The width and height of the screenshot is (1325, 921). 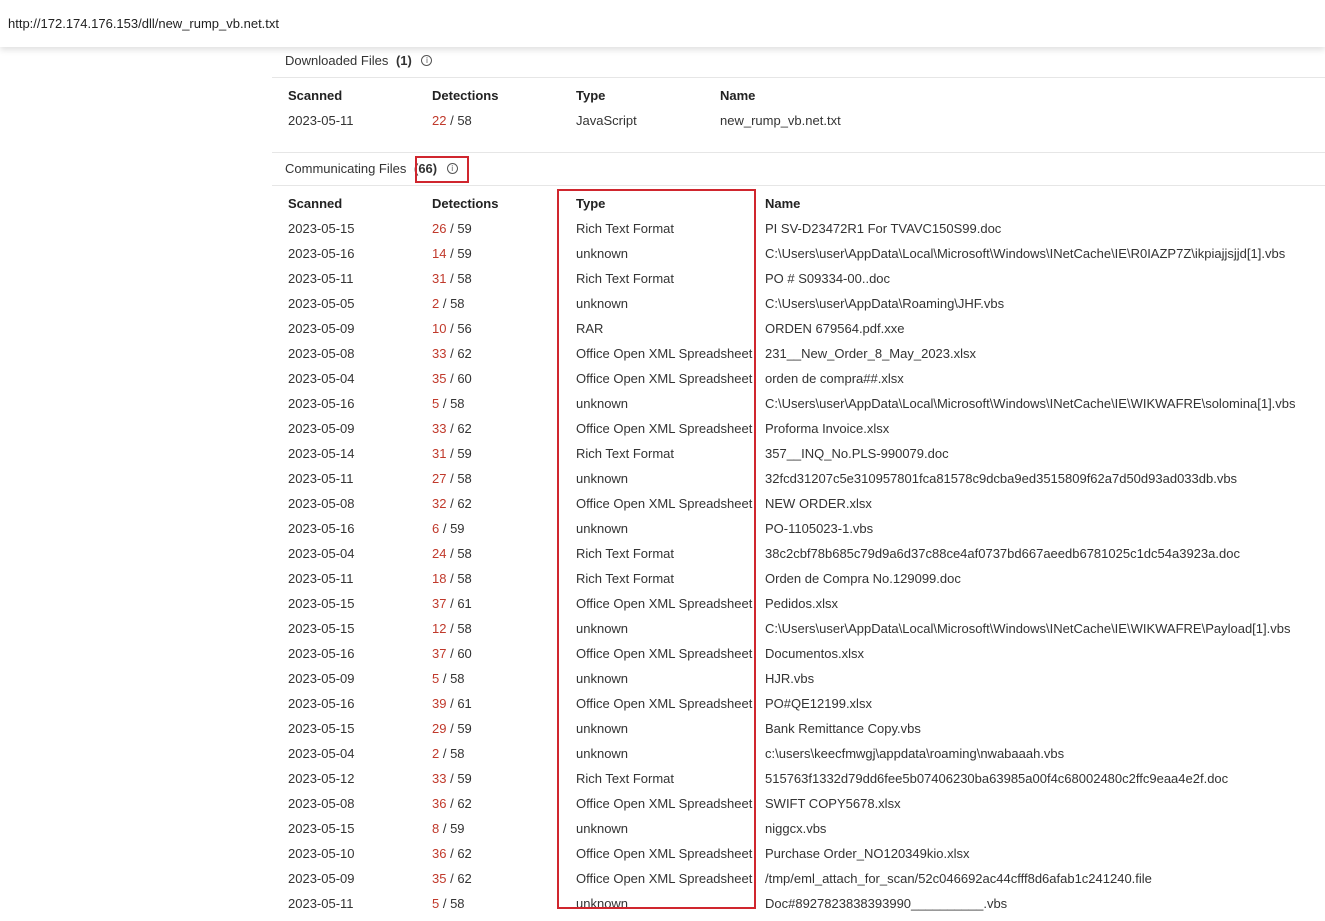 I want to click on file-name-link: Proforma Invoice.xlsx, so click(x=827, y=428).